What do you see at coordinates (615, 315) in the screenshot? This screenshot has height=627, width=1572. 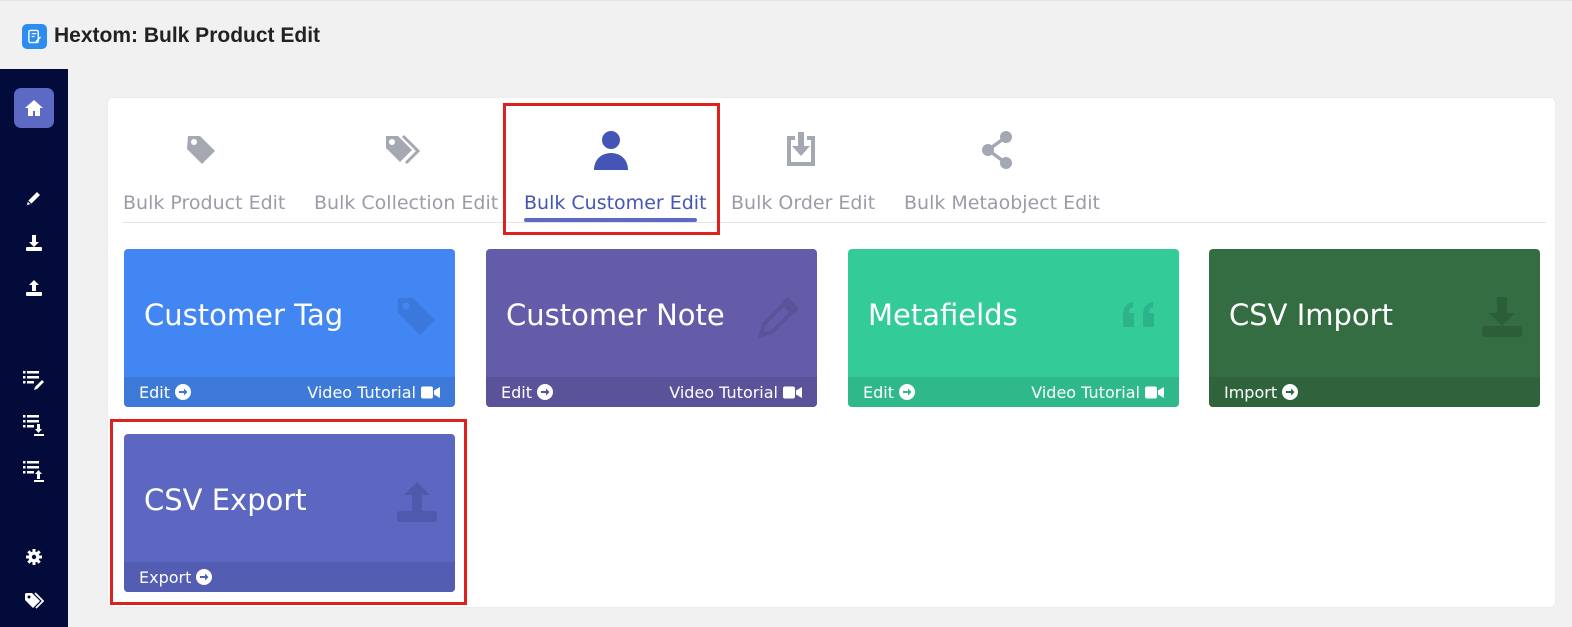 I see `card-title: Customer Note` at bounding box center [615, 315].